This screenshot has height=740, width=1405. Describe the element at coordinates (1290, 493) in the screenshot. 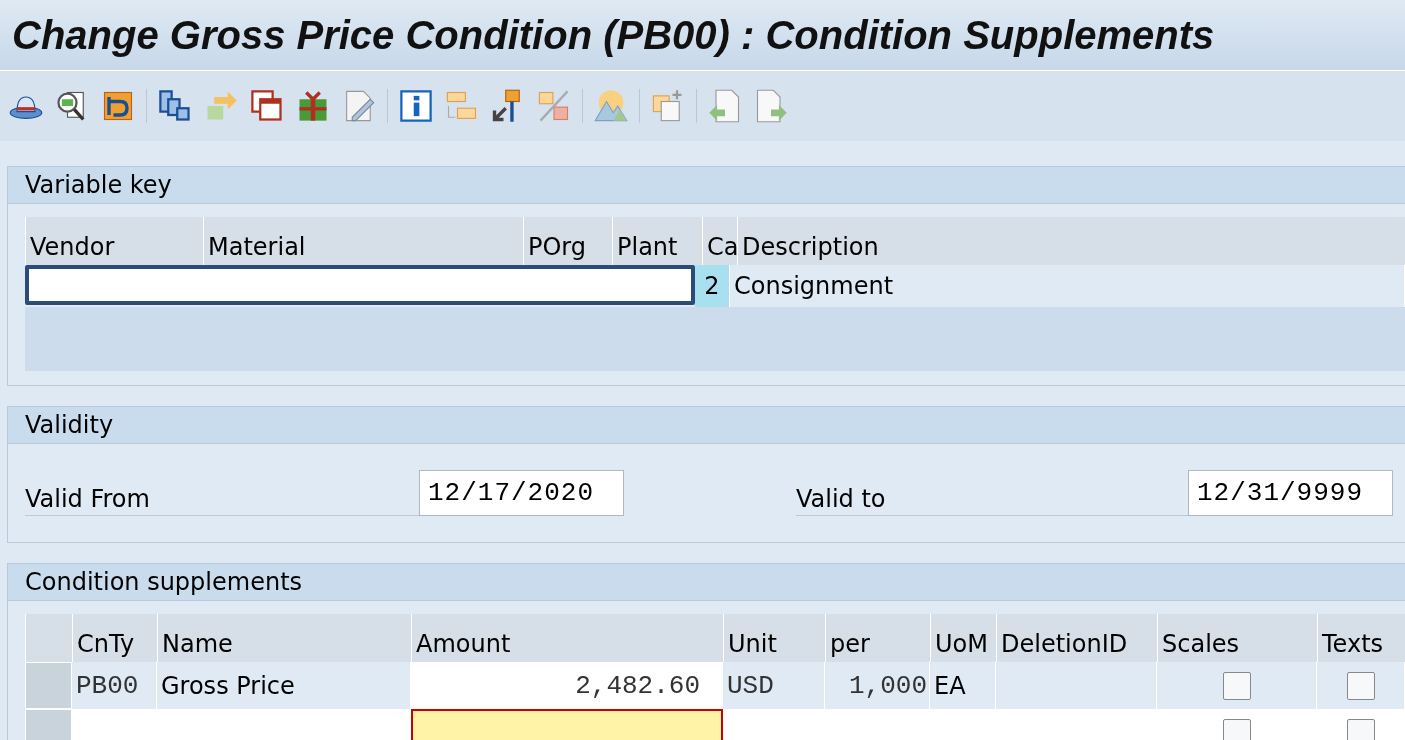

I see `date-field: 12/31/9999` at that location.